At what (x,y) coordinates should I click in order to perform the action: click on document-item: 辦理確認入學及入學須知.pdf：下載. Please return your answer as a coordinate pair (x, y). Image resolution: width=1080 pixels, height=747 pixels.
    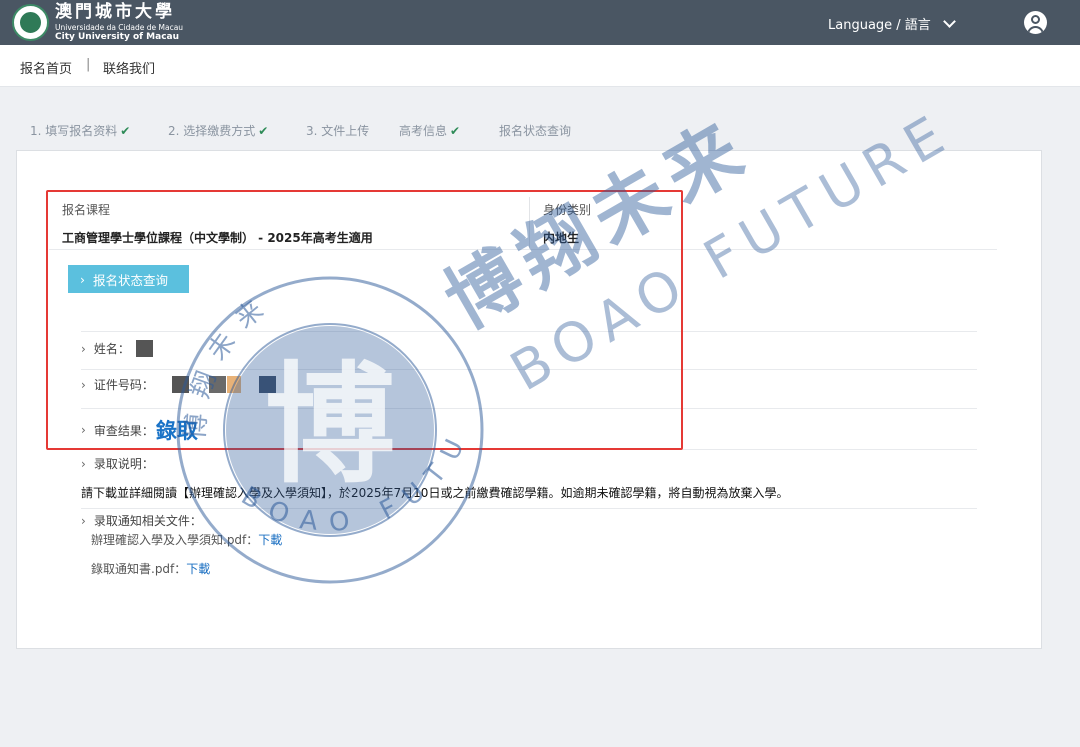
    Looking at the image, I should click on (186, 539).